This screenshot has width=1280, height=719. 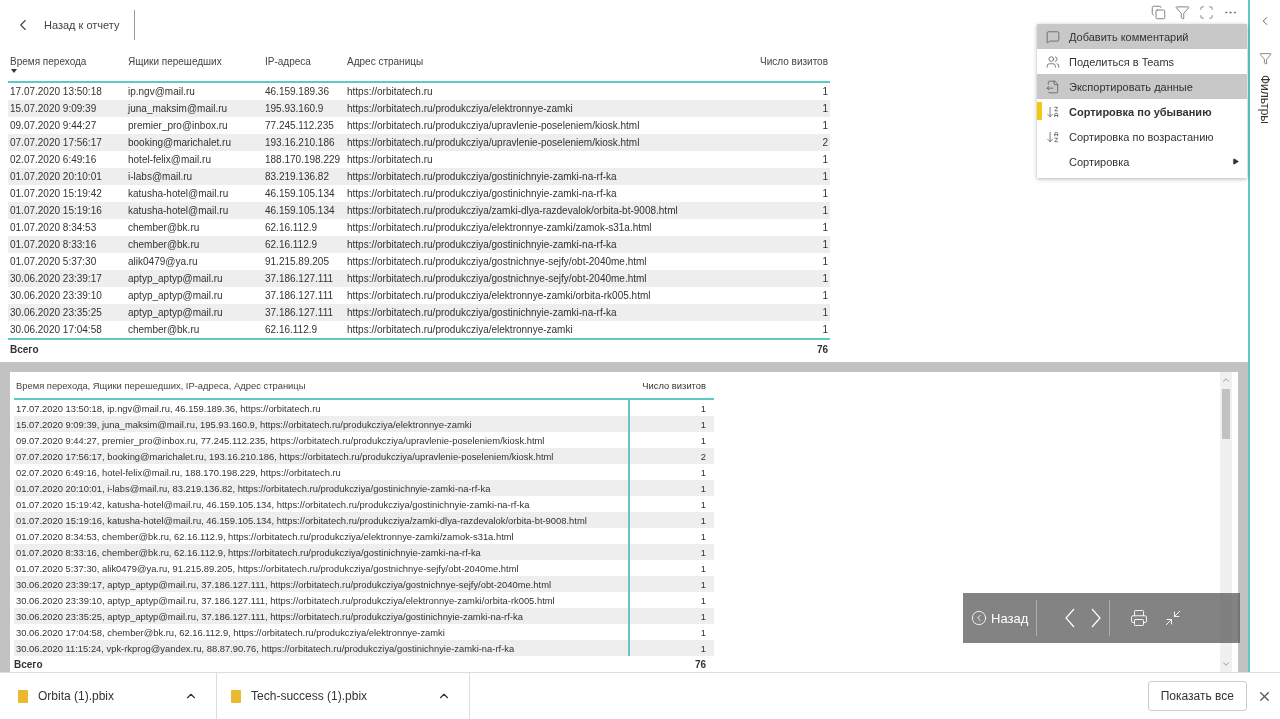 What do you see at coordinates (1206, 12) in the screenshot?
I see `focus-mode-icon` at bounding box center [1206, 12].